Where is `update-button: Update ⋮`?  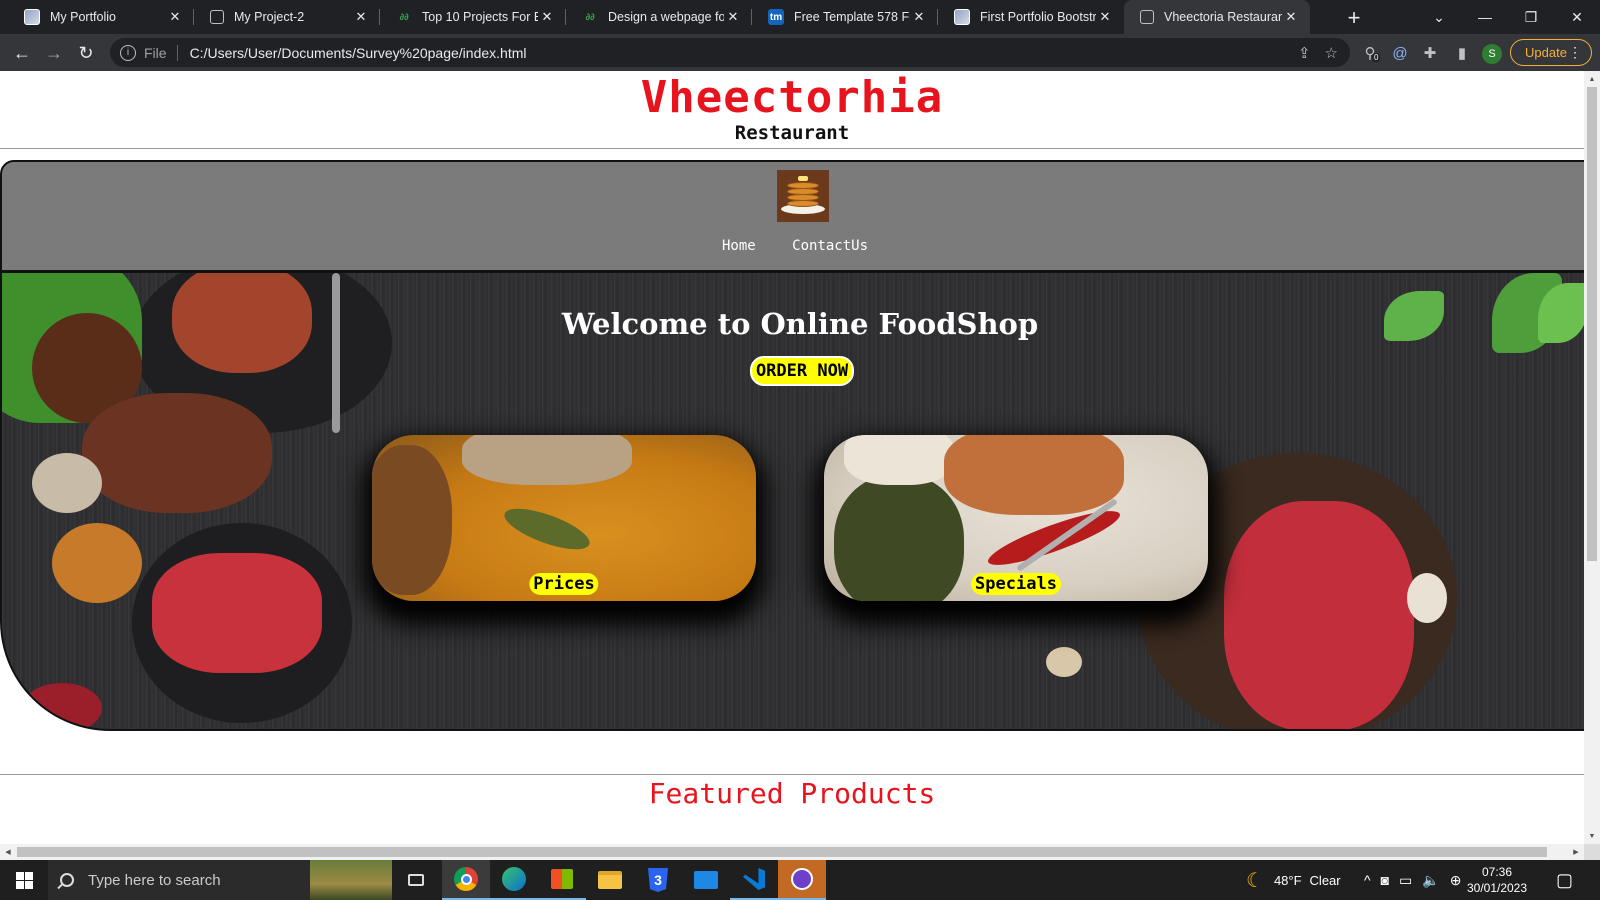
update-button: Update ⋮ is located at coordinates (1551, 52).